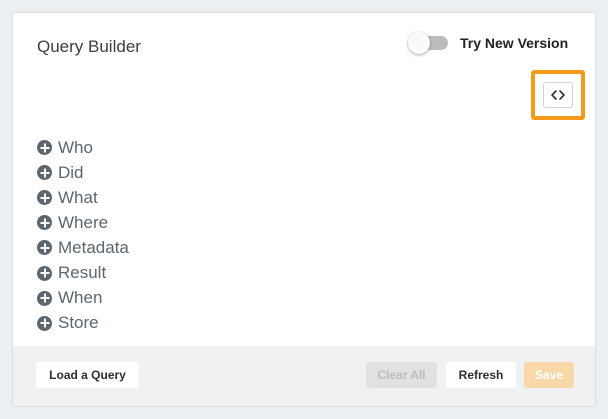 This screenshot has width=608, height=419. I want to click on page-title: Query Builder, so click(89, 46).